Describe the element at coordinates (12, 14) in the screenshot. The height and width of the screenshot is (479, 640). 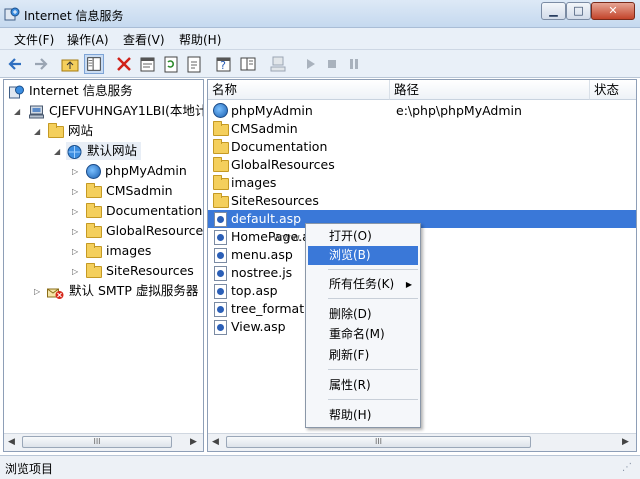
I see `iis-app-icon` at that location.